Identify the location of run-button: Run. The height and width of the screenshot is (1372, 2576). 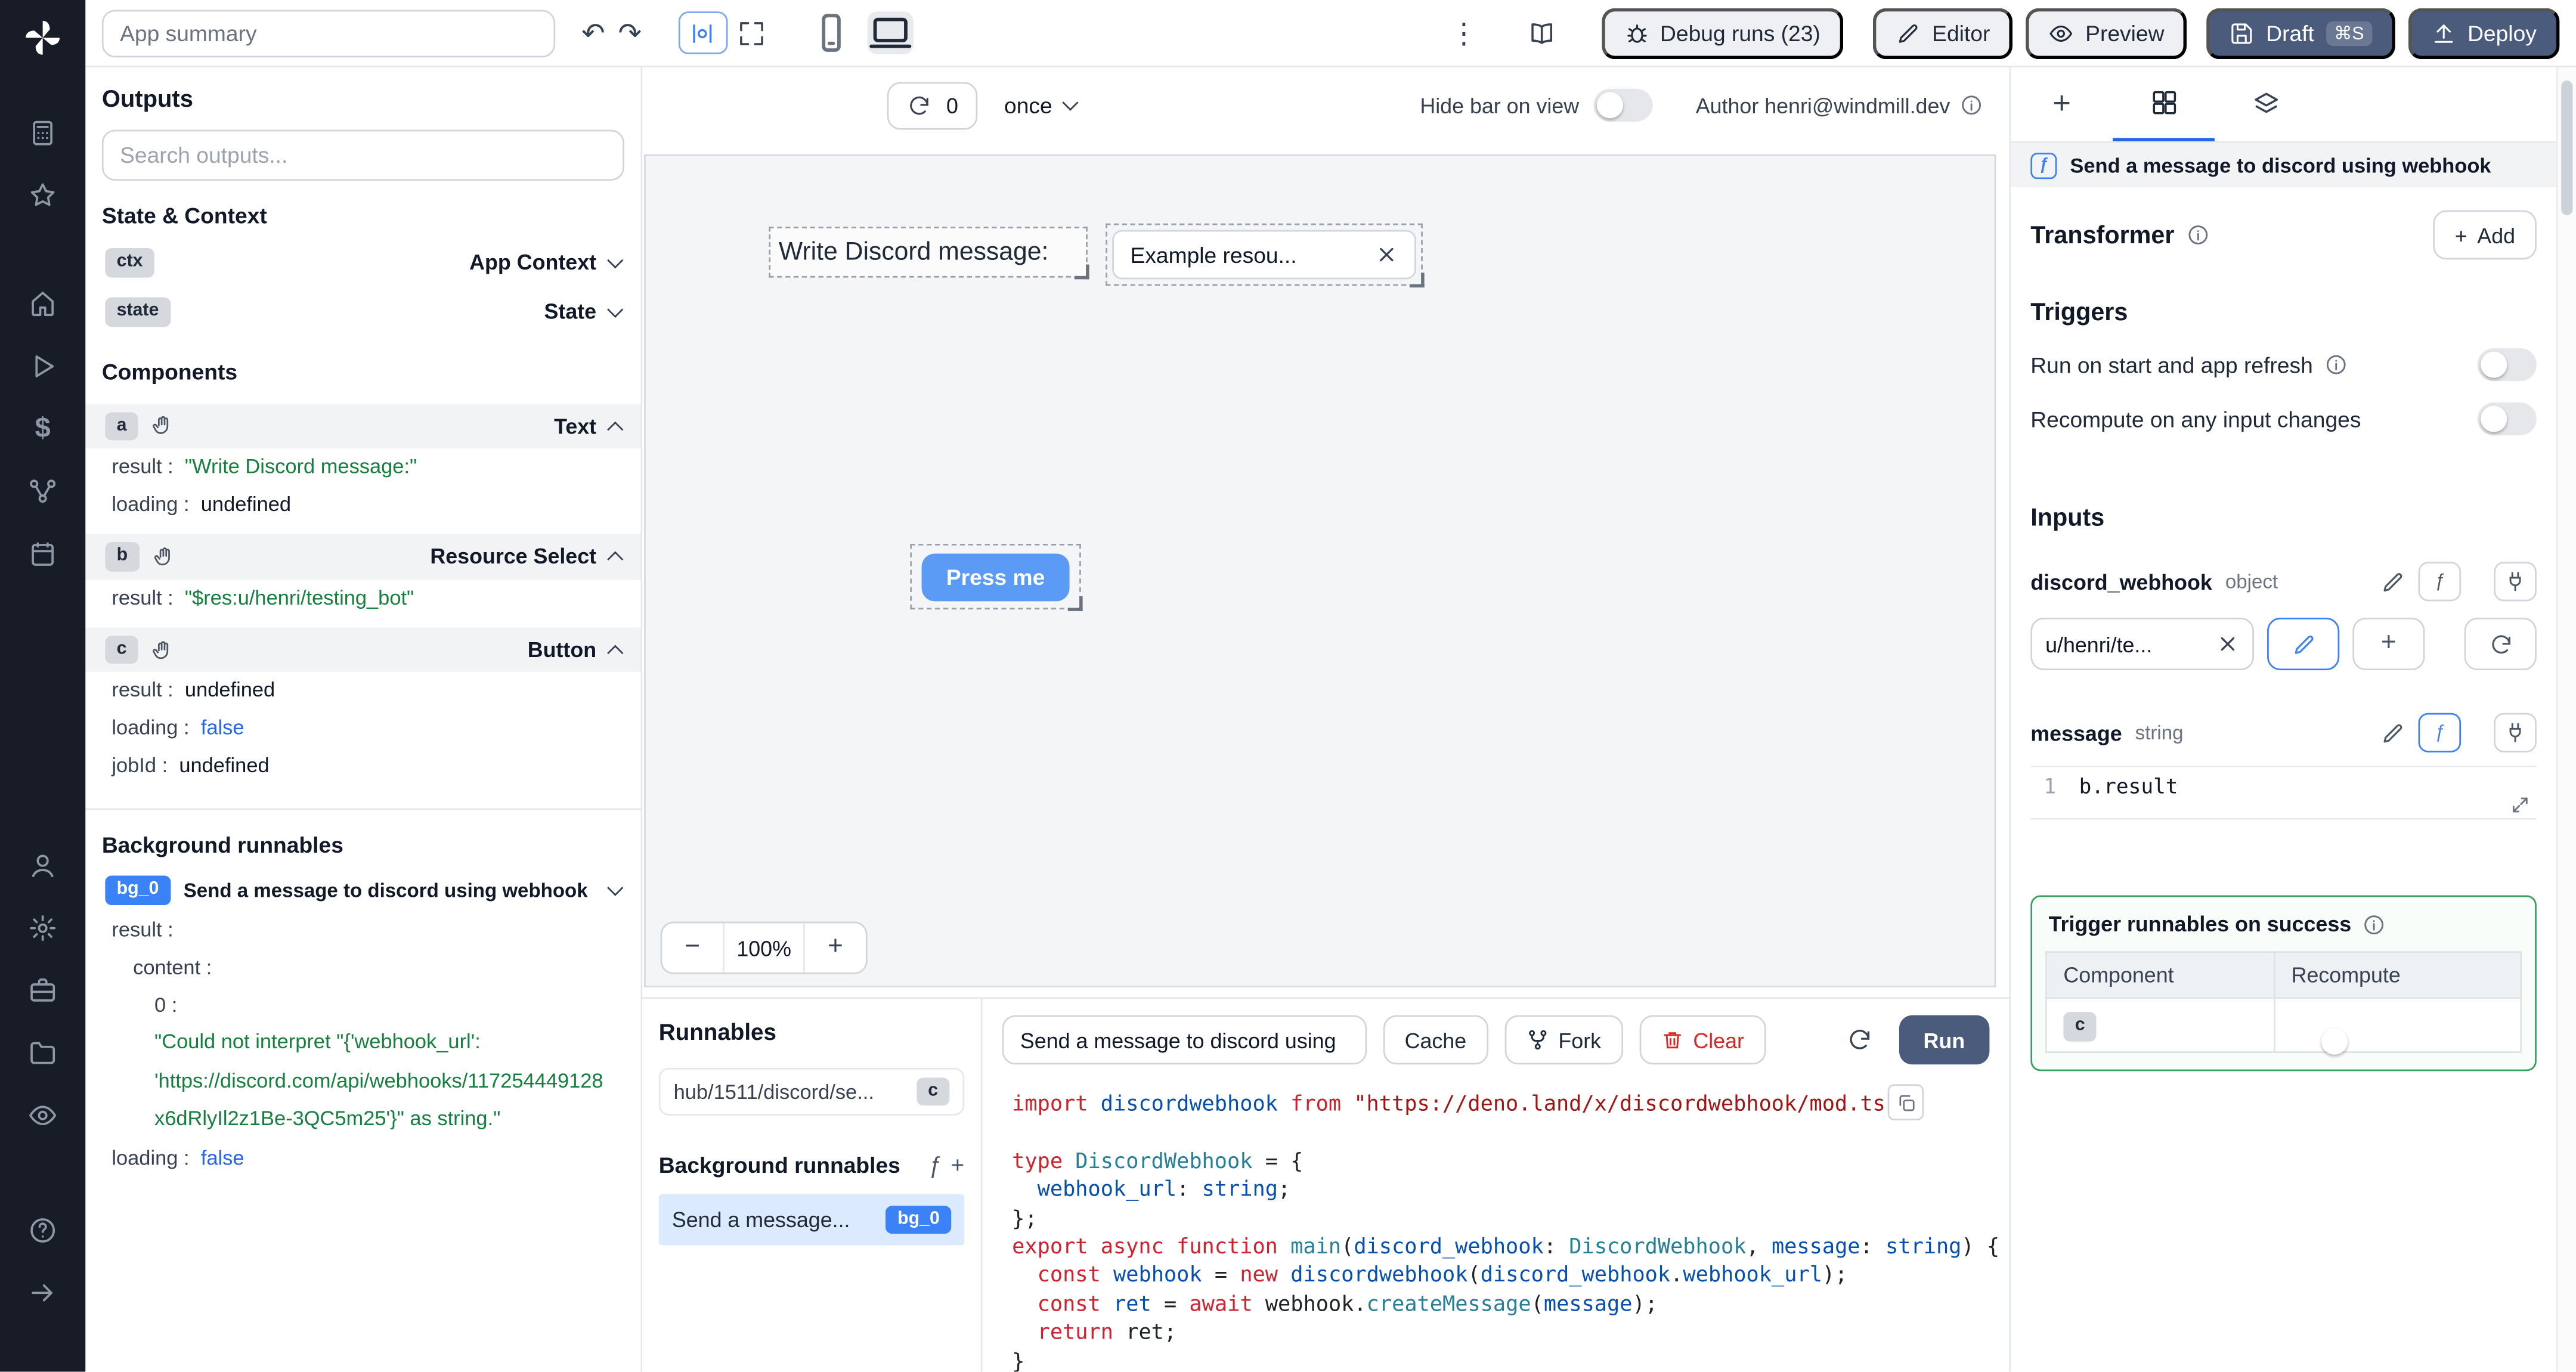
(1945, 1040).